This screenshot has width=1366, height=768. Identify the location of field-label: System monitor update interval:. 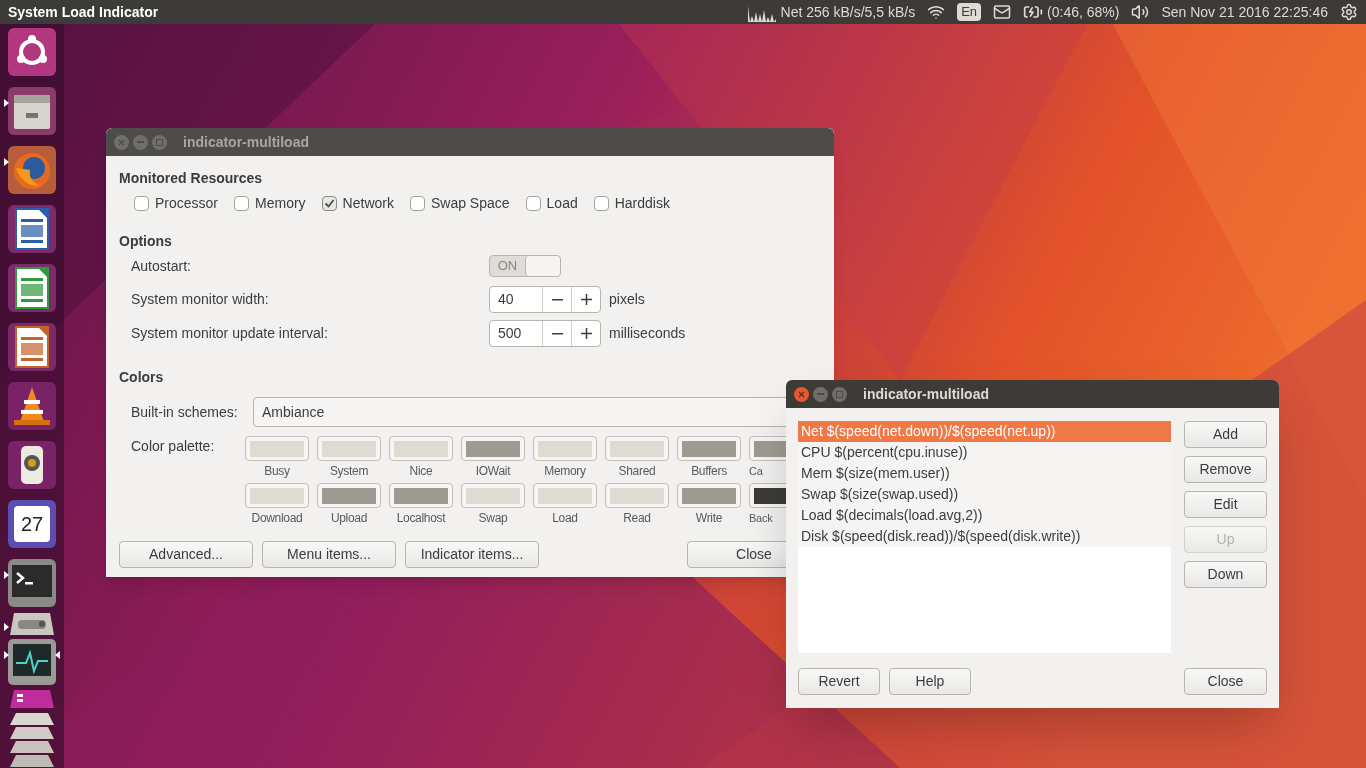
(230, 333).